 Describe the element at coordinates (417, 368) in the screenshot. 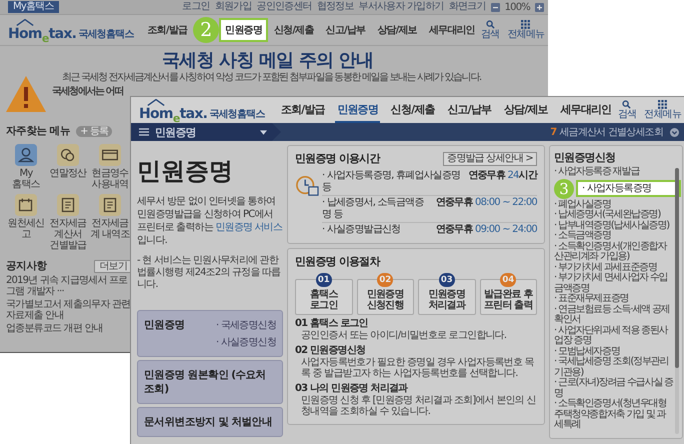

I see `section-text: 사업자등록번호가 필요한 증명일 경우 사업자등록번호 목록 중 발급받고자 하는 사업자등록번호를 선택합니다.` at that location.